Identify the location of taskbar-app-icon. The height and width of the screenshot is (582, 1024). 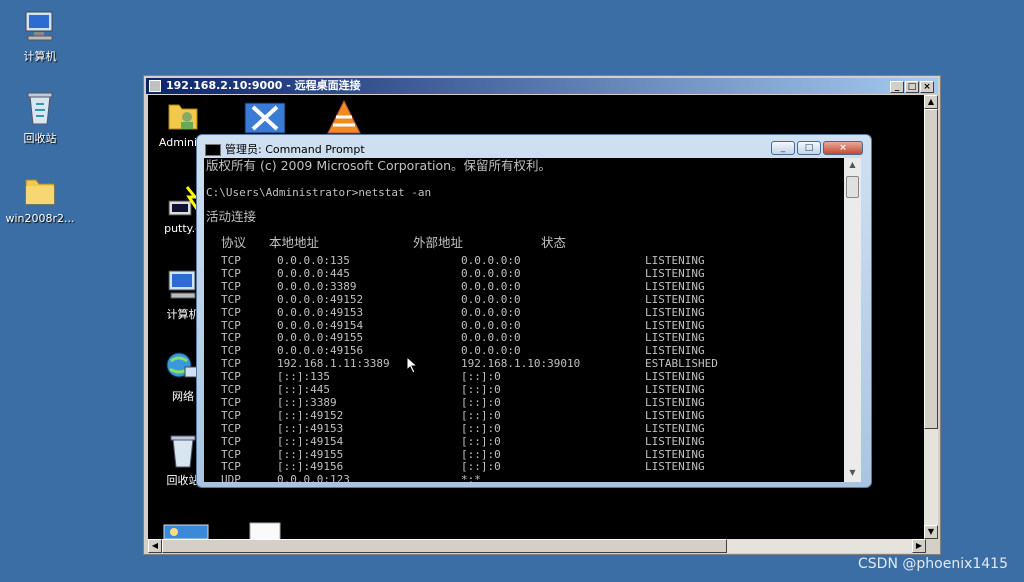
(186, 531).